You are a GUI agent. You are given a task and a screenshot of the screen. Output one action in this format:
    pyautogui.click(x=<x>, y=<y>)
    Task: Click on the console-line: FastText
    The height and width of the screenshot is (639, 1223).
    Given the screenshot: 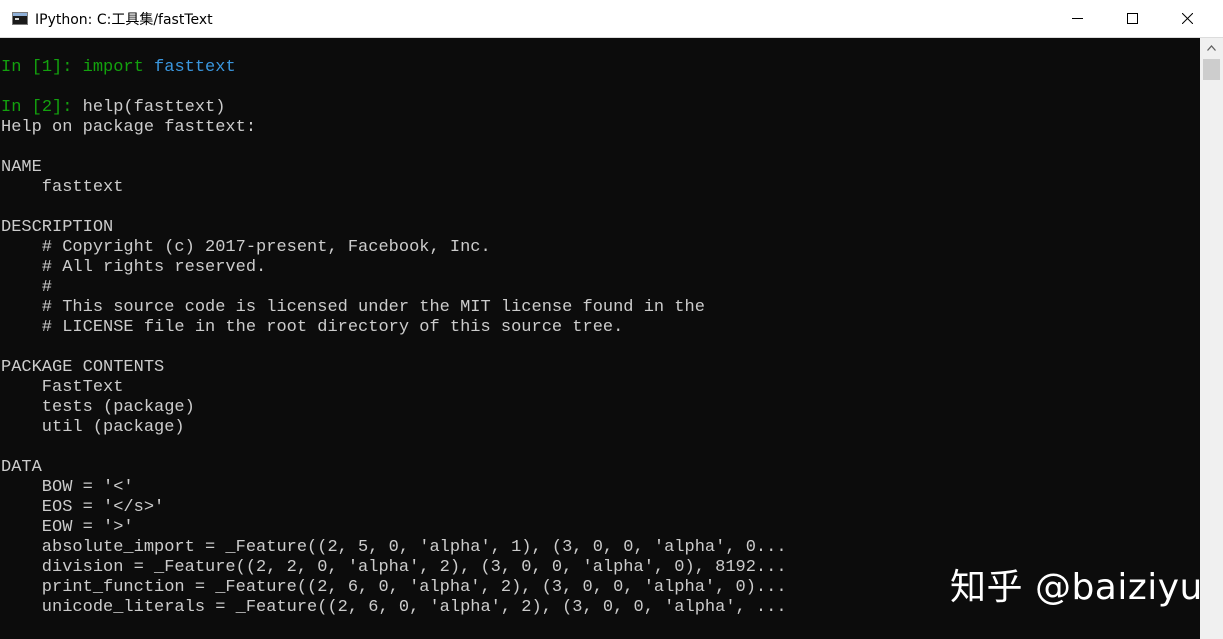 What is the action you would take?
    pyautogui.click(x=62, y=388)
    